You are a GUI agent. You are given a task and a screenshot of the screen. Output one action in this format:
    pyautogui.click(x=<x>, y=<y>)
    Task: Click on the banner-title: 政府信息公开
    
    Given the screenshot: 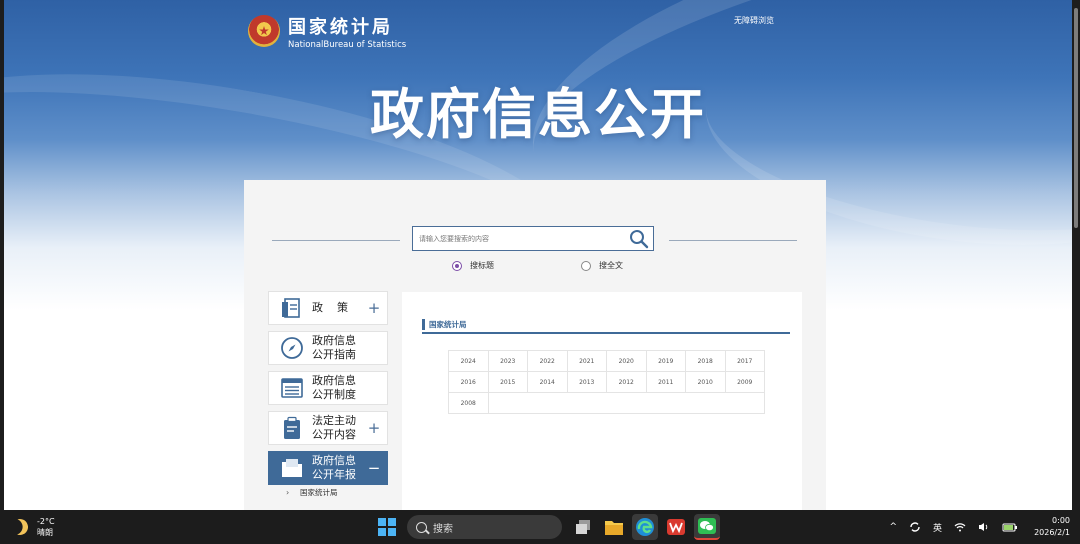 What is the action you would take?
    pyautogui.click(x=538, y=114)
    